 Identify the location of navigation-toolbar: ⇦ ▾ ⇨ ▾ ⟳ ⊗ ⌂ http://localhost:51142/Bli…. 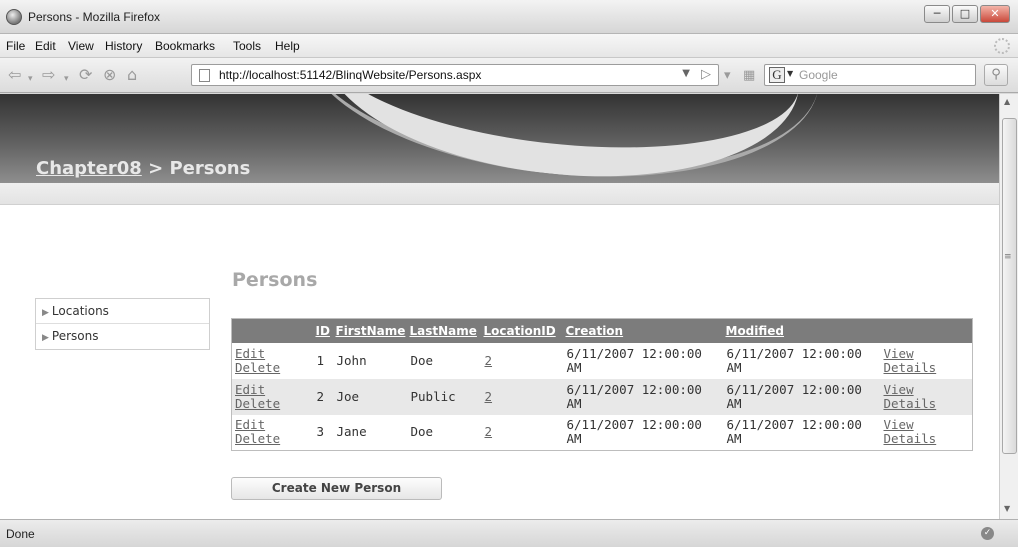
(509, 75).